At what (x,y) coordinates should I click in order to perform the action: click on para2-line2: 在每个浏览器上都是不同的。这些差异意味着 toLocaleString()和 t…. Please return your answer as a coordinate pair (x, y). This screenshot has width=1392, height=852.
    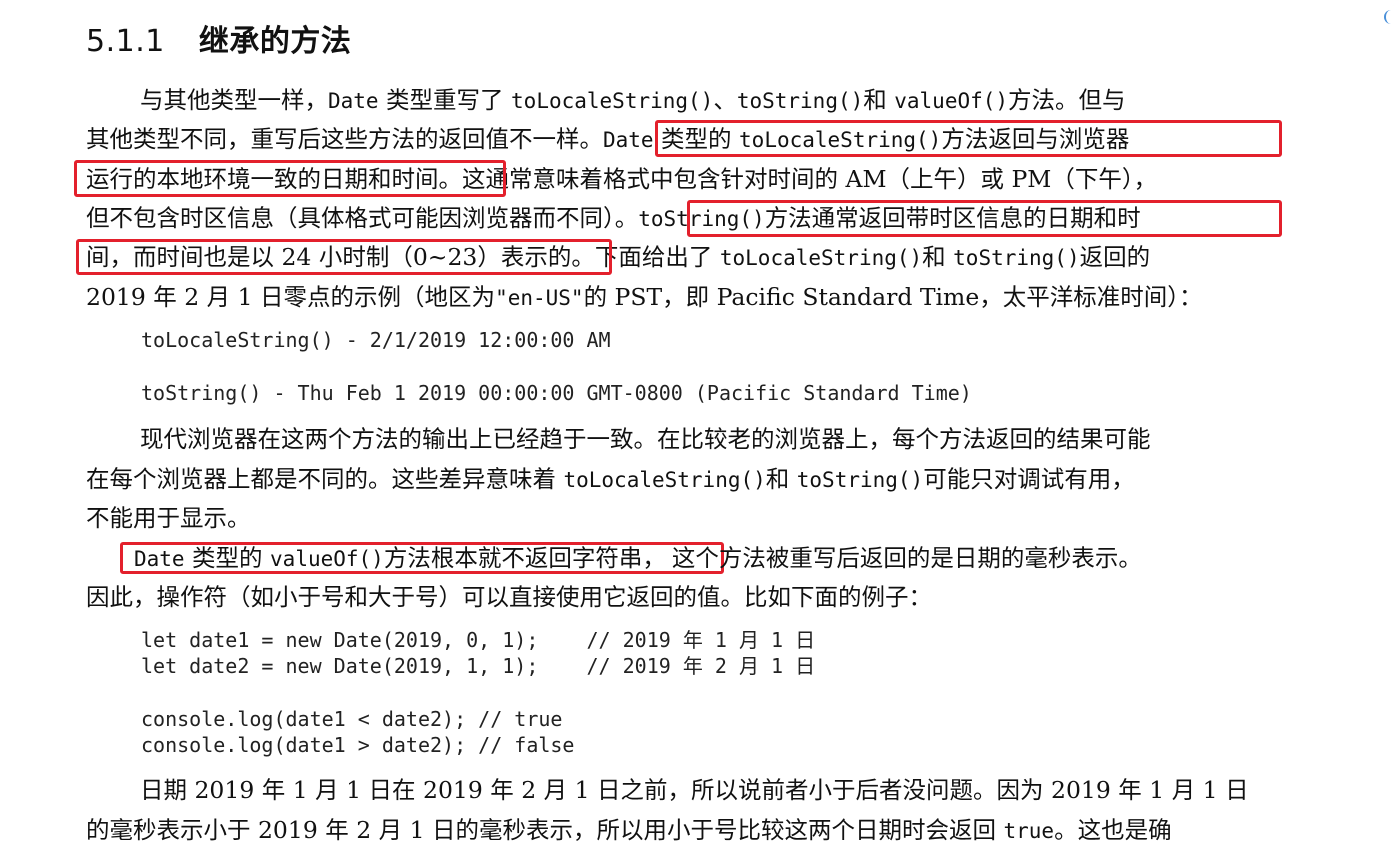
    Looking at the image, I should click on (610, 479).